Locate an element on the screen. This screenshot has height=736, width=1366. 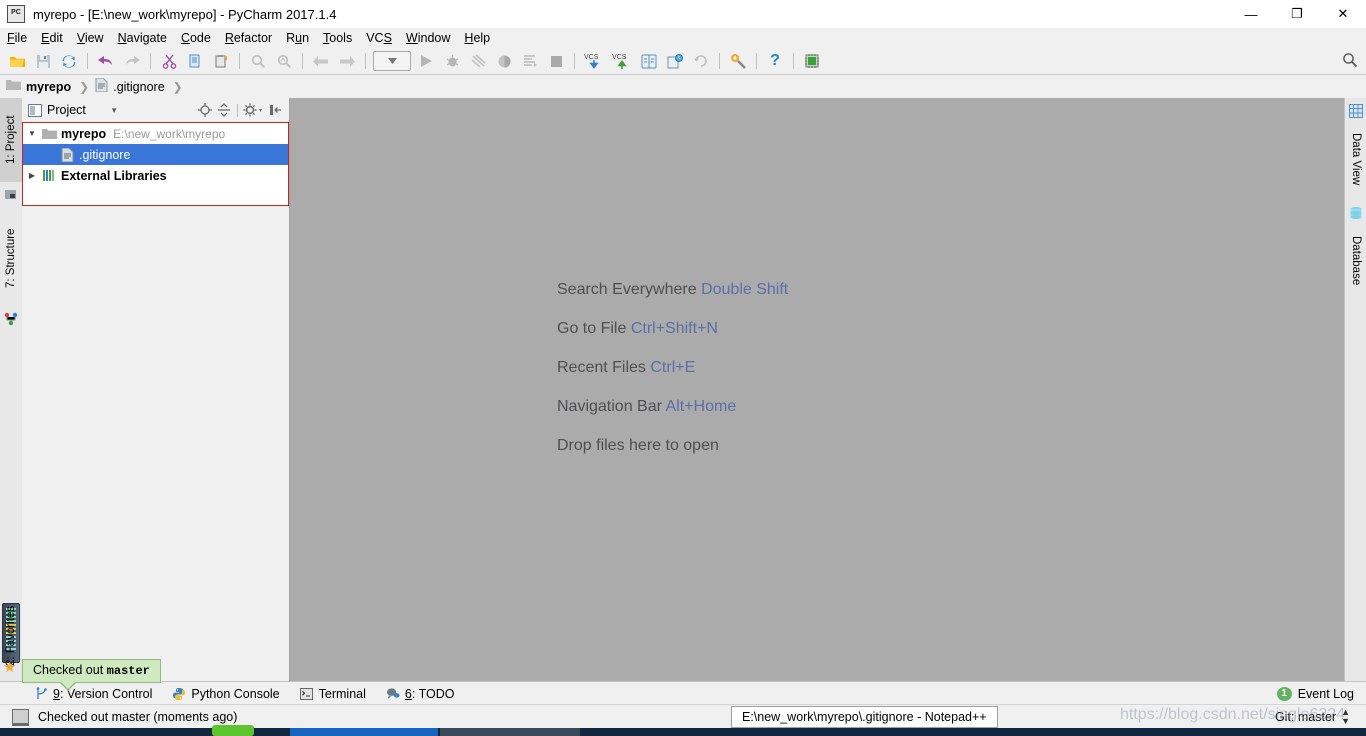
menu-tools: Tools is located at coordinates (337, 38).